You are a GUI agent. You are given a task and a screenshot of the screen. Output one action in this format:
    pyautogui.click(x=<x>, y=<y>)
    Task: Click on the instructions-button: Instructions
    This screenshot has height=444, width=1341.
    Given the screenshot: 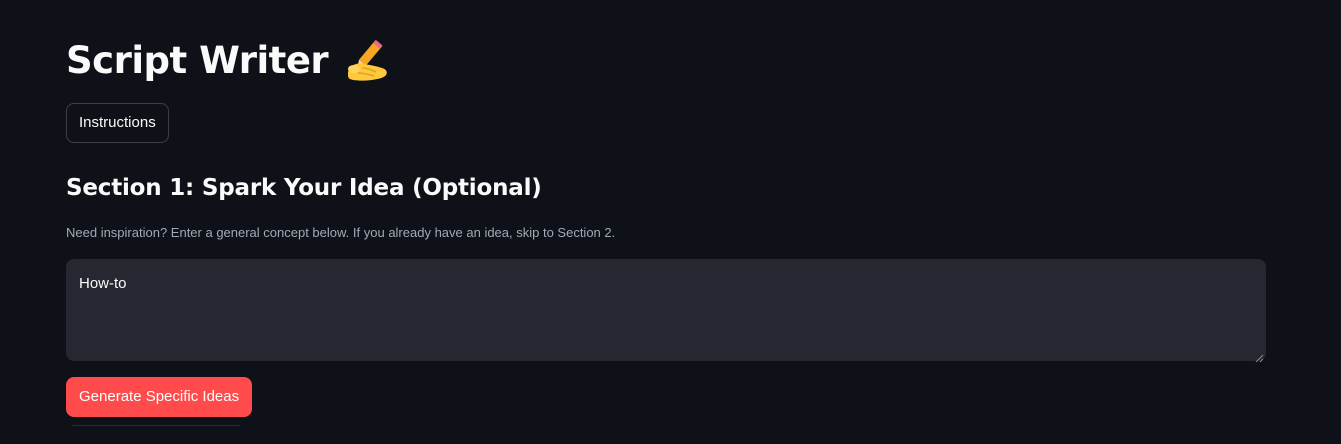 What is the action you would take?
    pyautogui.click(x=117, y=123)
    